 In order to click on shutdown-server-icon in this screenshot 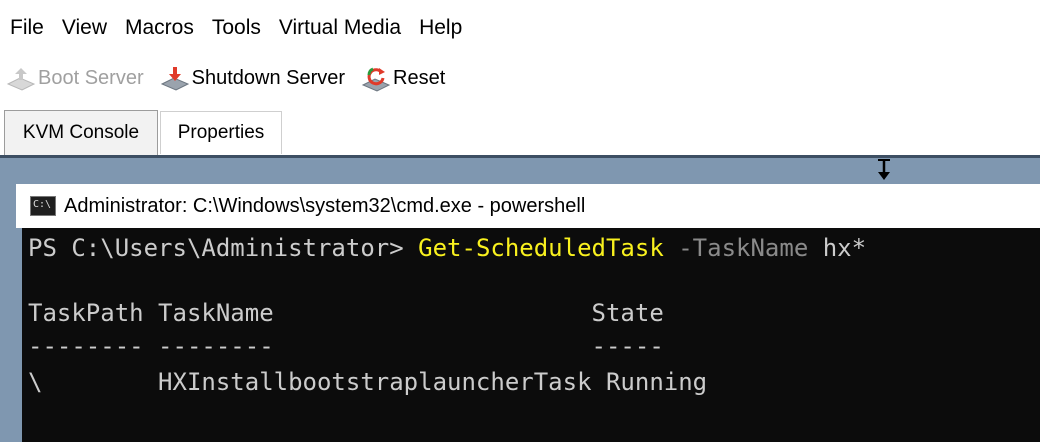, I will do `click(174, 79)`.